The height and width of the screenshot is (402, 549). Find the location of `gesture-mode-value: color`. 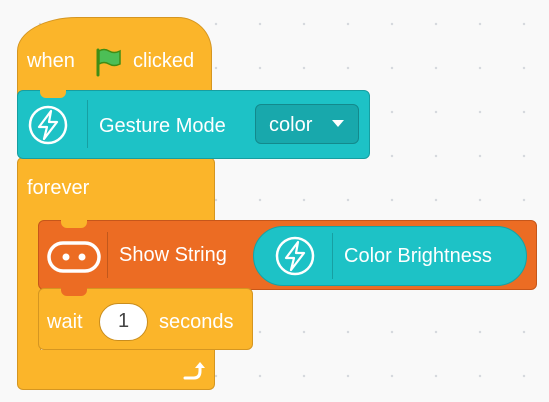

gesture-mode-value: color is located at coordinates (291, 125).